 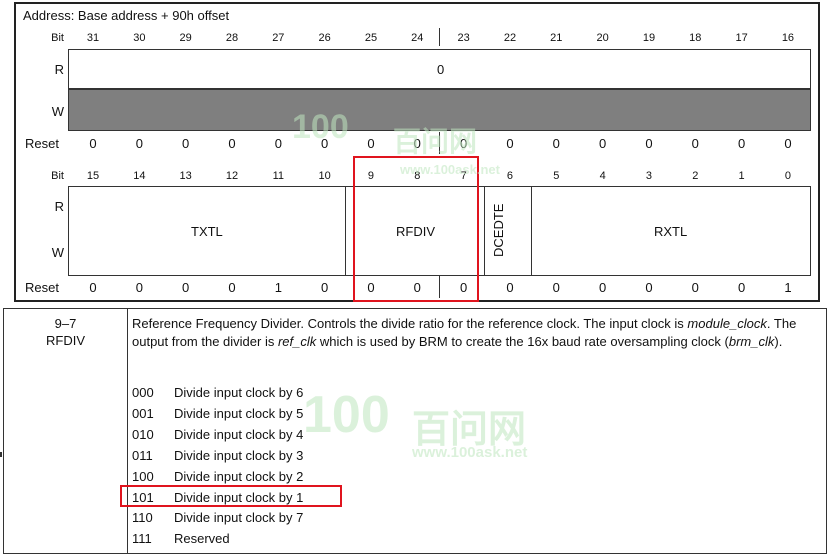 What do you see at coordinates (143, 434) in the screenshot?
I see `option-code: 010` at bounding box center [143, 434].